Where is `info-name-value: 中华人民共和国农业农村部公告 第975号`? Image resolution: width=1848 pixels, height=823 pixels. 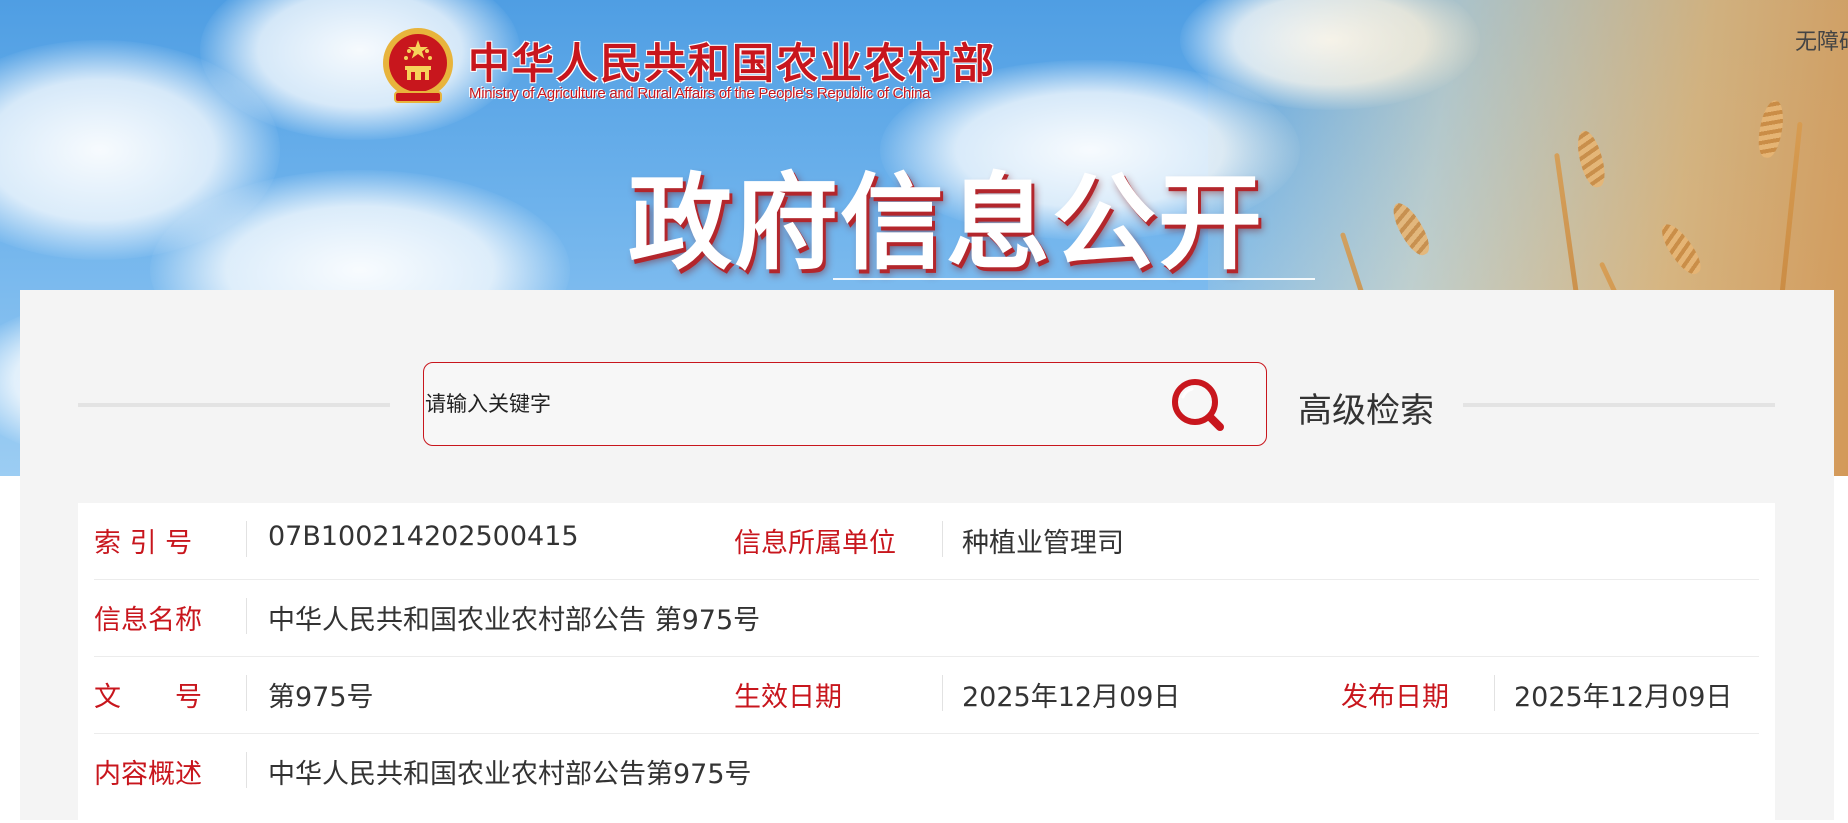
info-name-value: 中华人民共和国农业农村部公告 第975号 is located at coordinates (514, 620).